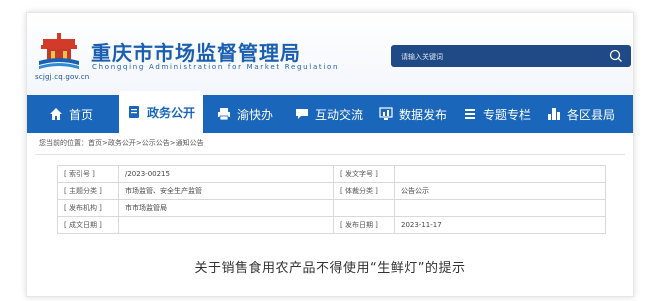  What do you see at coordinates (554, 114) in the screenshot?
I see `building-icon` at bounding box center [554, 114].